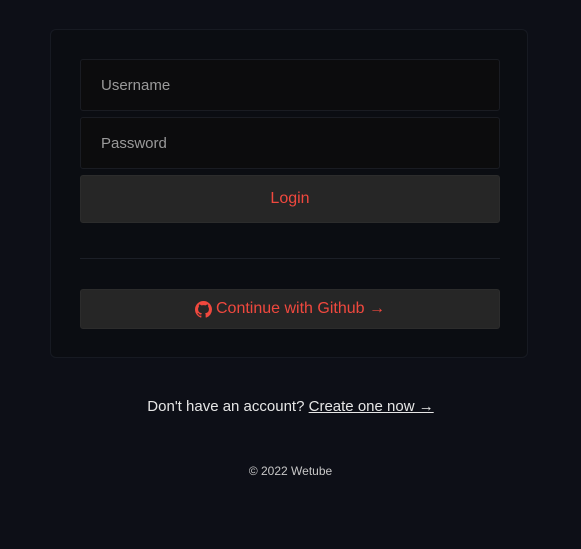  What do you see at coordinates (300, 308) in the screenshot?
I see `github-button-label: Continue with Github →` at bounding box center [300, 308].